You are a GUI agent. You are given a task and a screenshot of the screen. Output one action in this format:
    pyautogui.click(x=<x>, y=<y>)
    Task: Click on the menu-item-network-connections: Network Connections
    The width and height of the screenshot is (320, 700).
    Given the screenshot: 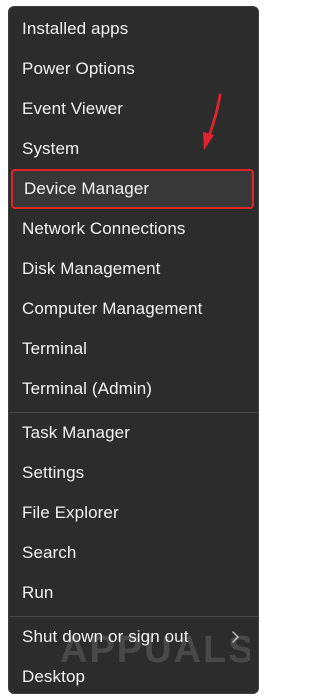 What is the action you would take?
    pyautogui.click(x=133, y=229)
    